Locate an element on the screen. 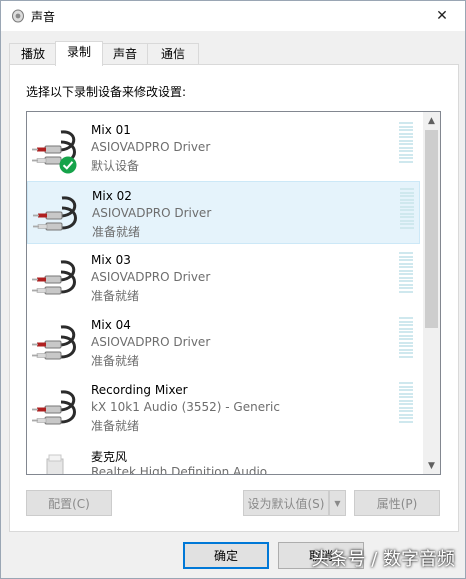 The height and width of the screenshot is (579, 466). device-driver: kX 10k1 Audio (3552) - Generic is located at coordinates (185, 407).